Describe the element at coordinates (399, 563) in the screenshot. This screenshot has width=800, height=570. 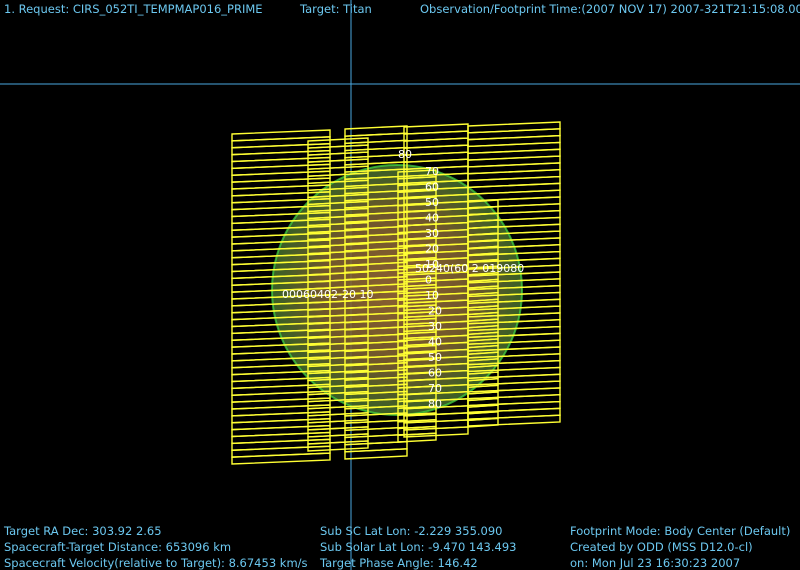
I see `phase-angle-label: Target Phase Angle: 146.42` at that location.